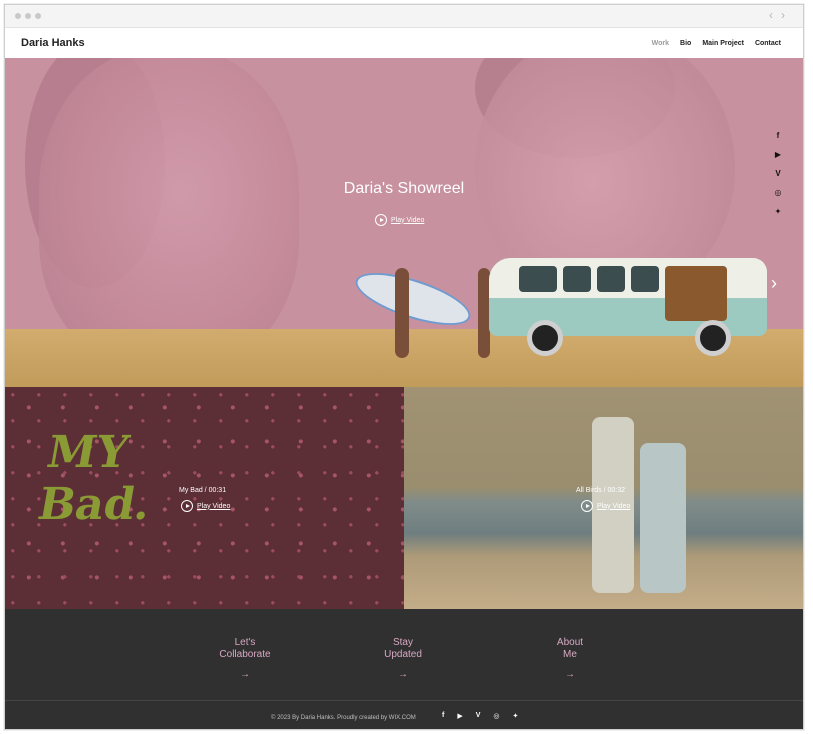 This screenshot has height=734, width=813. Describe the element at coordinates (404, 700) in the screenshot. I see `footer-divider` at that location.